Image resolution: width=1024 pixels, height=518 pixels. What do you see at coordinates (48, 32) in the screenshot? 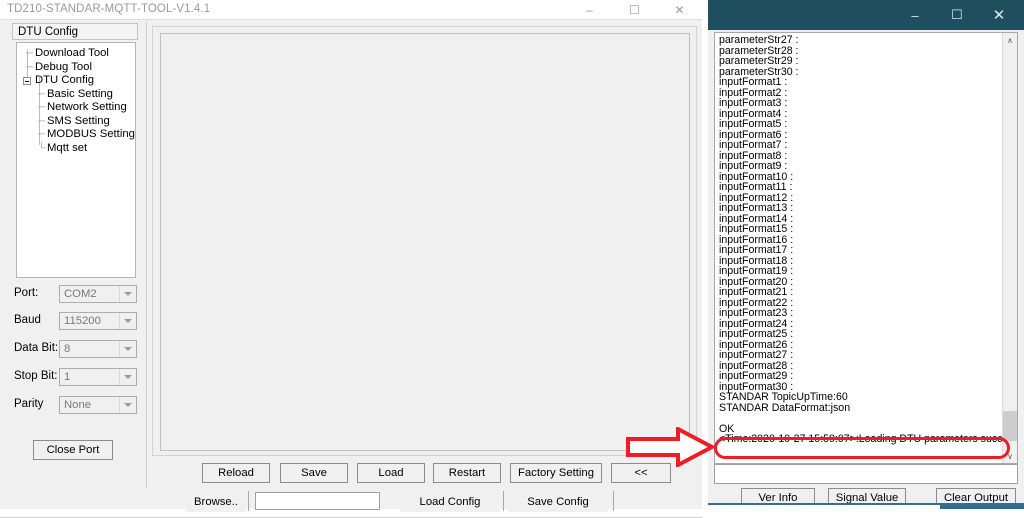
I see `tab-dtu-config-label: DTU Config` at bounding box center [48, 32].